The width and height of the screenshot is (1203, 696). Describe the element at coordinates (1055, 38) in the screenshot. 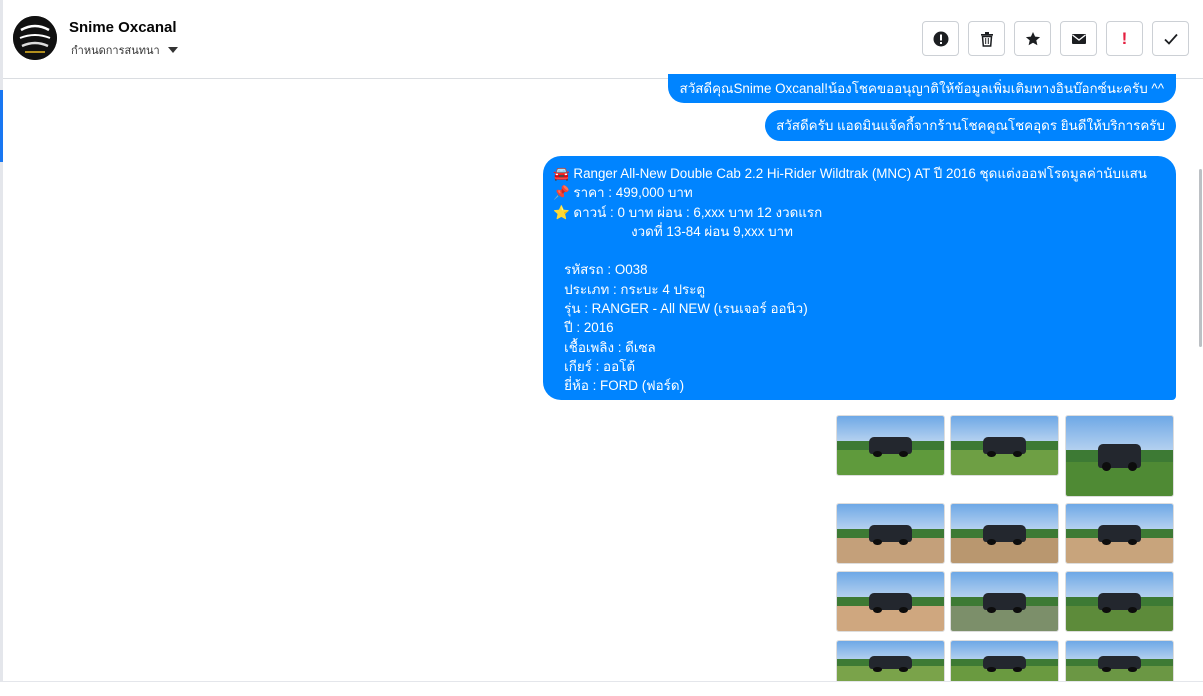

I see `header-actions: !` at that location.